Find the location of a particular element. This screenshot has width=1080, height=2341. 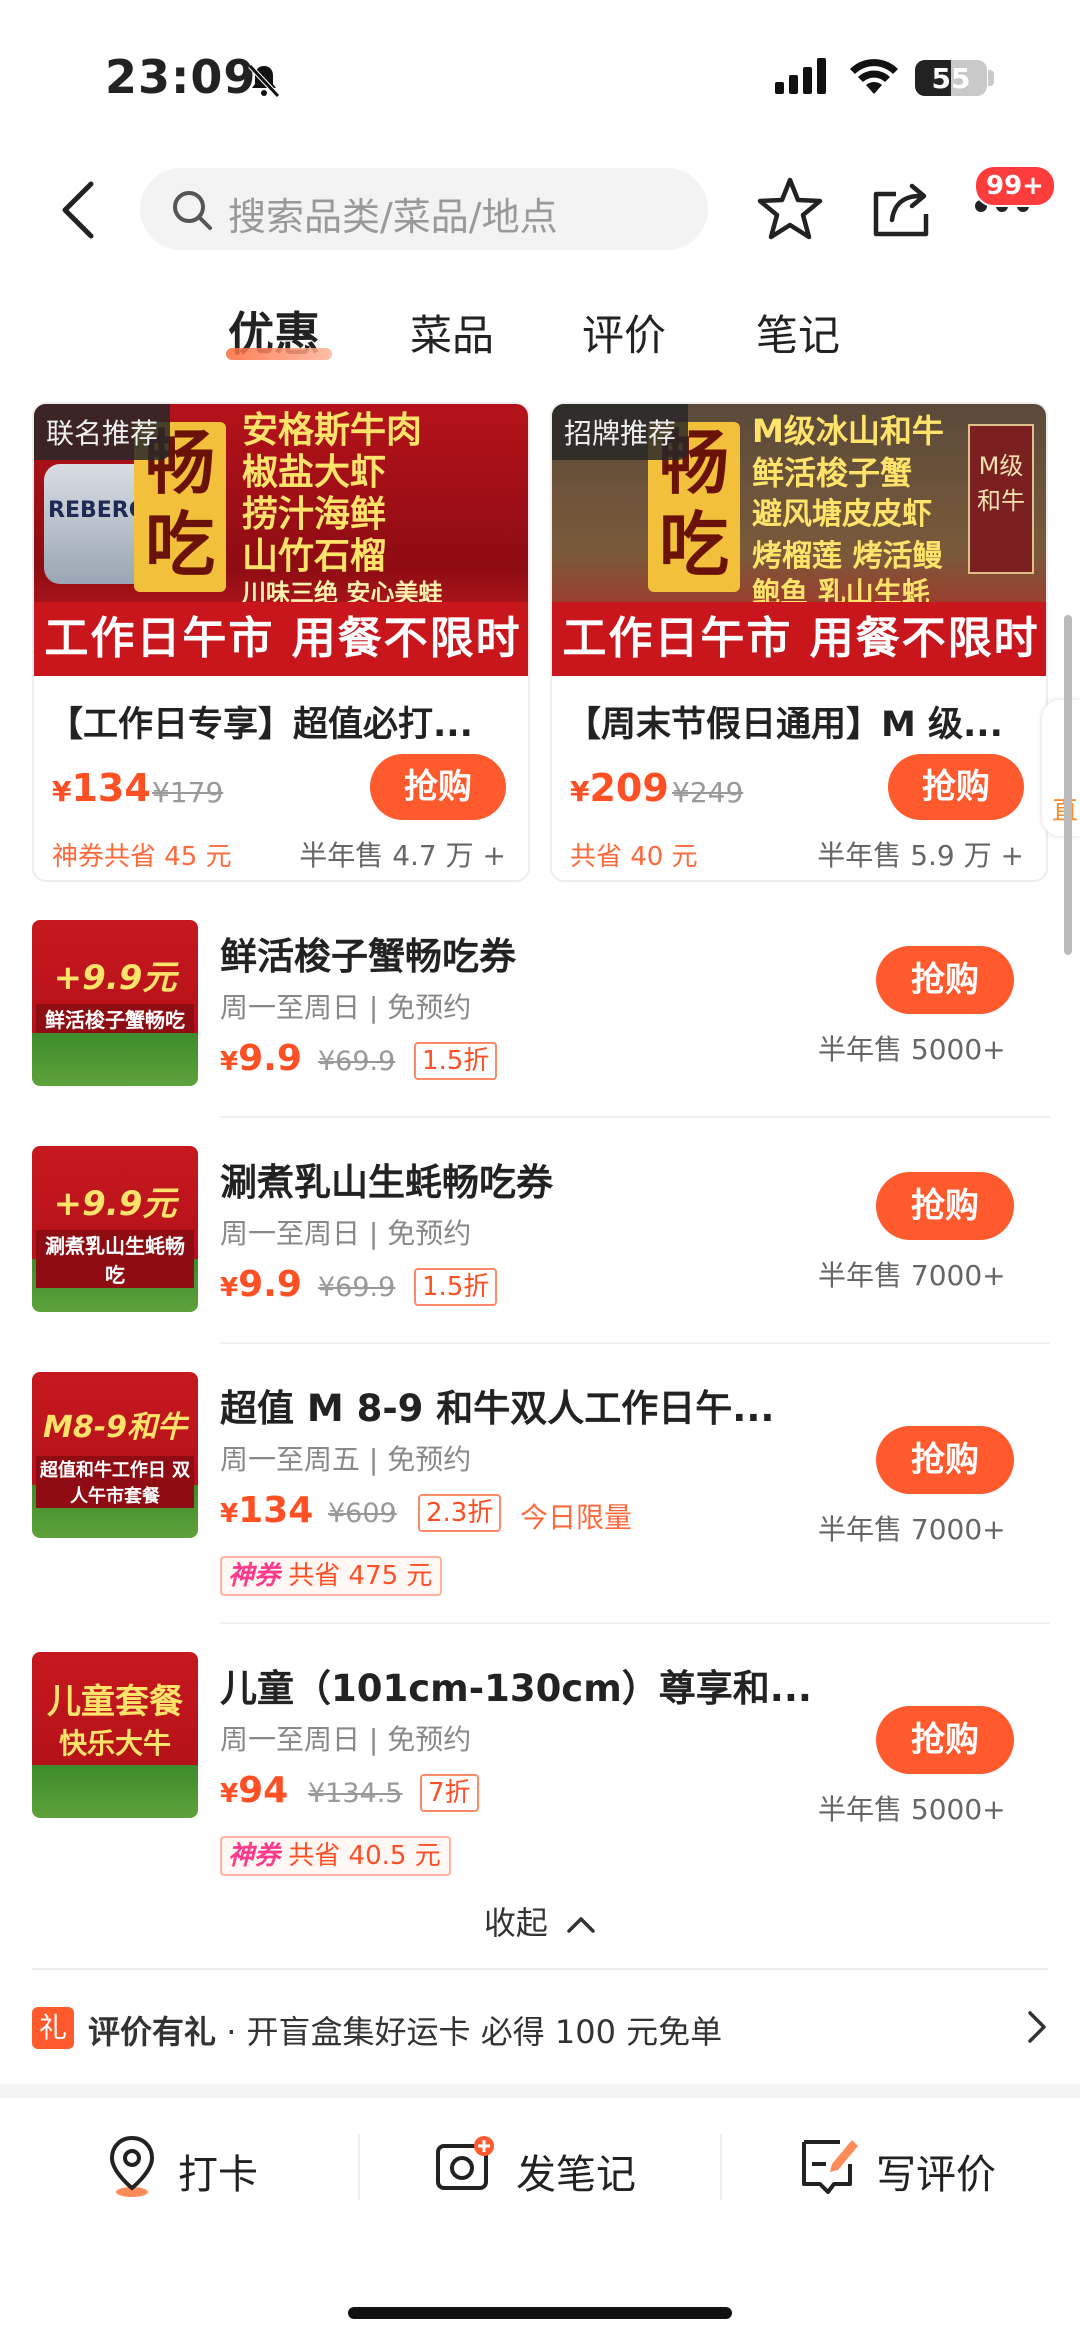

coupon-badge: 神券 共省 40.5 元 is located at coordinates (335, 1856).